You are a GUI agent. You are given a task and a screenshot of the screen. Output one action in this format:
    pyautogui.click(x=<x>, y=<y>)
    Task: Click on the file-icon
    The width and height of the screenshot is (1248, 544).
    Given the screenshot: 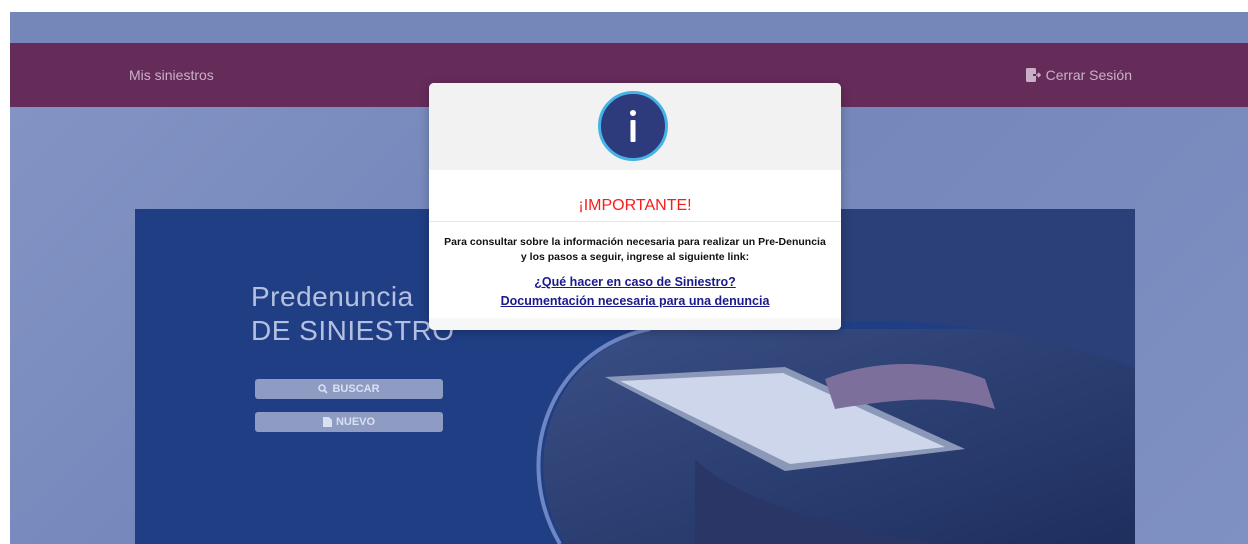 What is the action you would take?
    pyautogui.click(x=327, y=422)
    